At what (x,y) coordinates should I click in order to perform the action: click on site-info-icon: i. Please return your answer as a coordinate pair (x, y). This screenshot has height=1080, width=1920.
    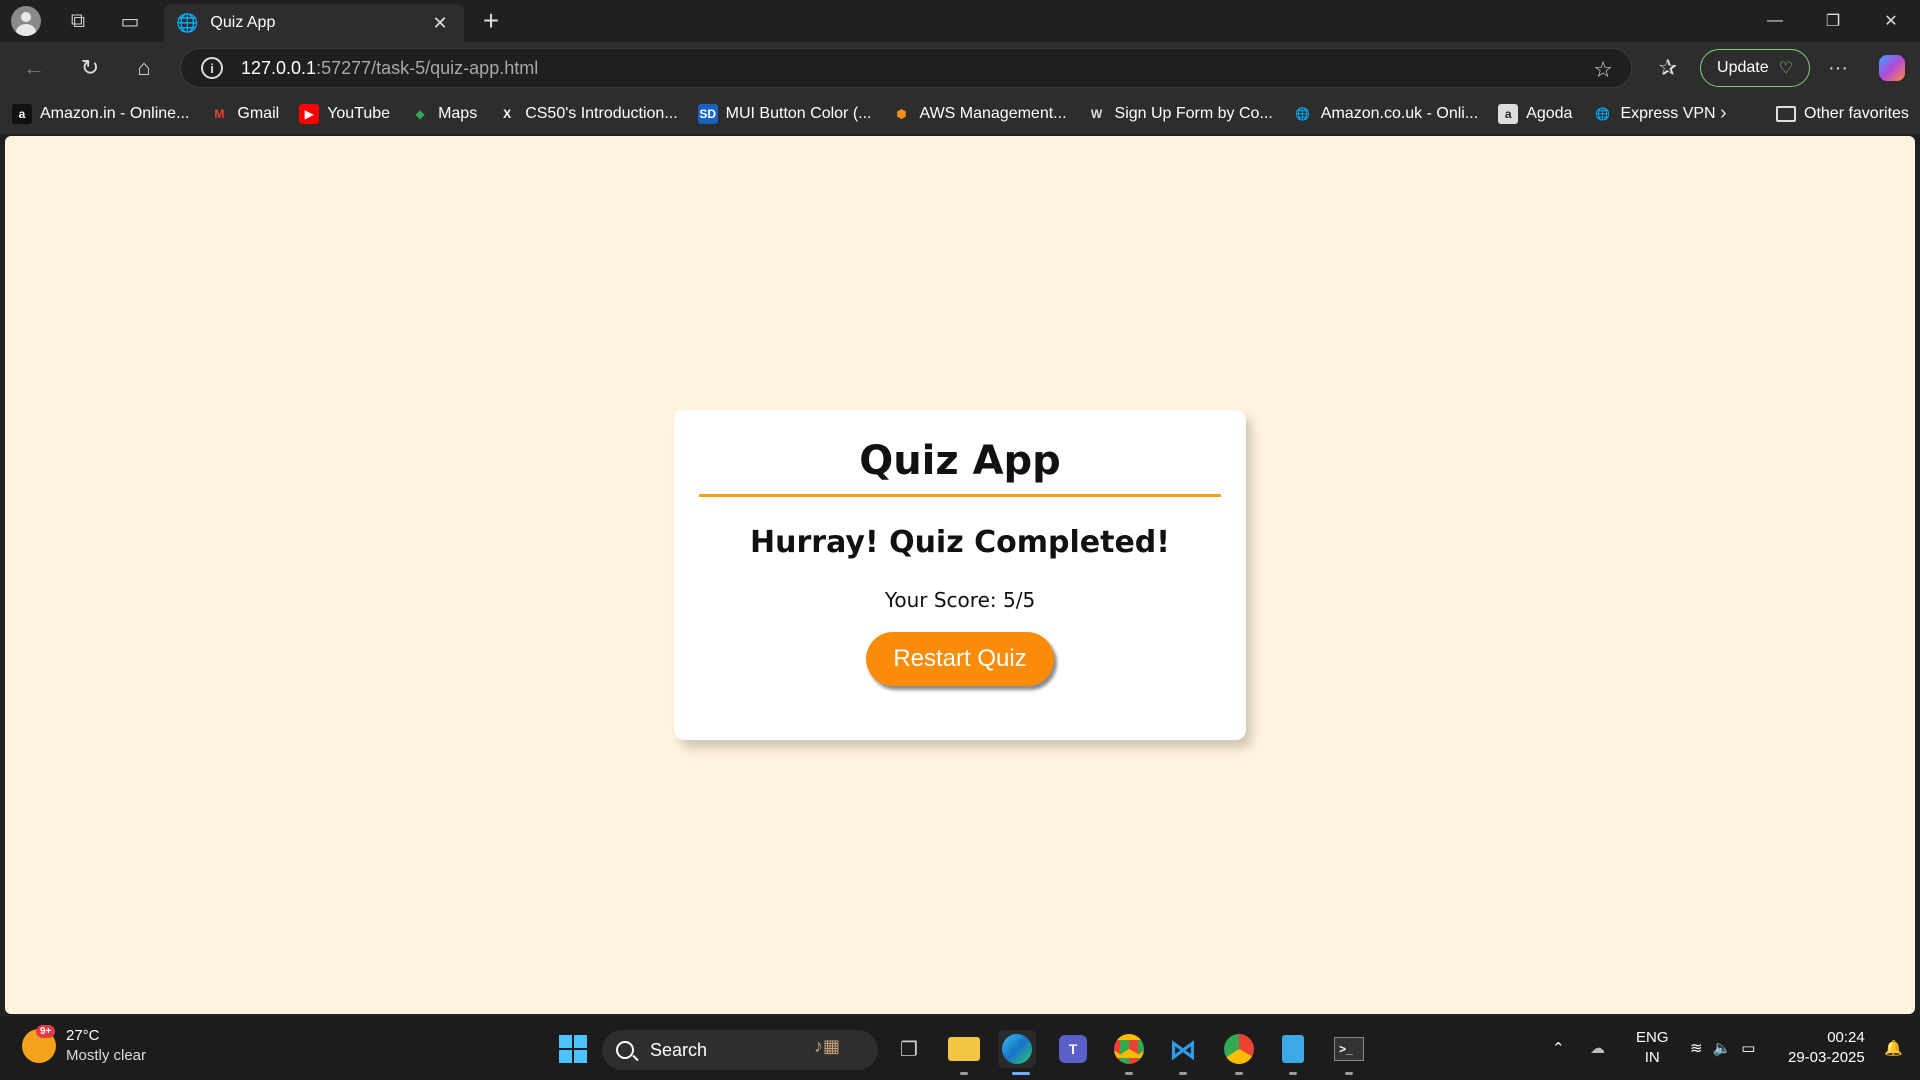
    Looking at the image, I should click on (212, 68).